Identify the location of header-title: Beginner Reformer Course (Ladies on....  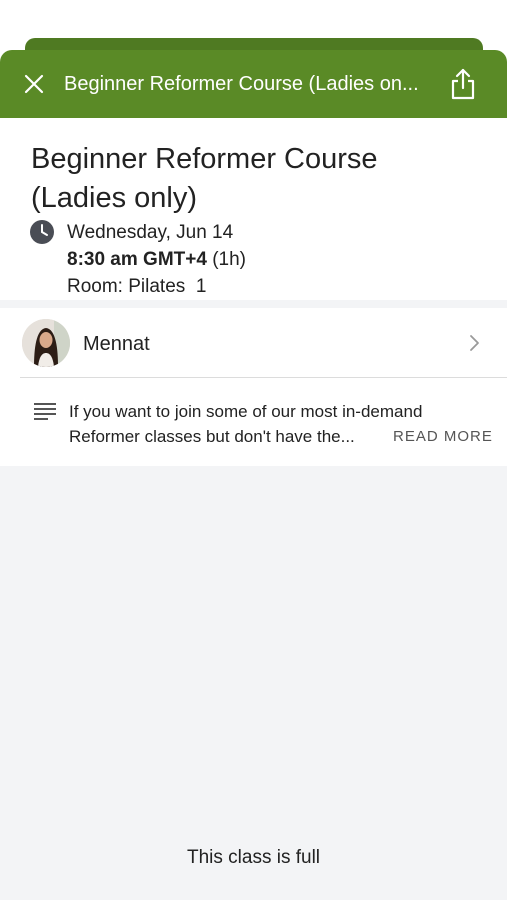
(241, 84).